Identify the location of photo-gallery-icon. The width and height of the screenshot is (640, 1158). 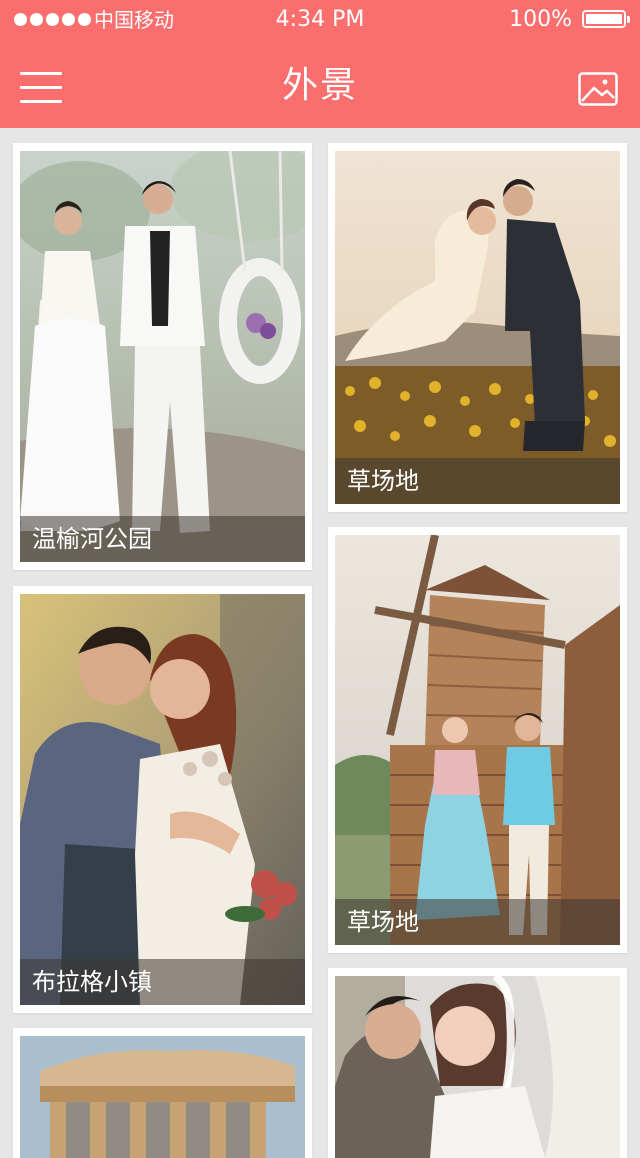
(598, 89).